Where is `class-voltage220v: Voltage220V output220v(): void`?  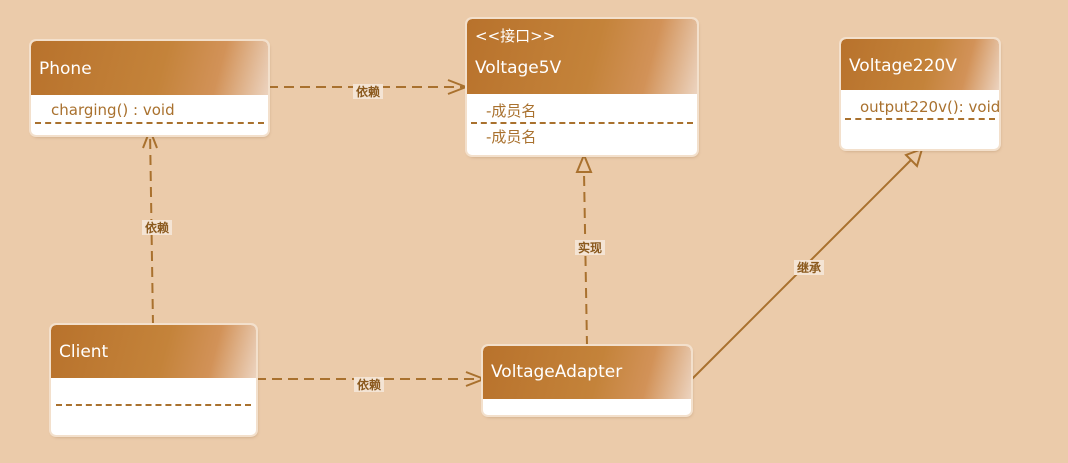
class-voltage220v: Voltage220V output220v(): void is located at coordinates (920, 94).